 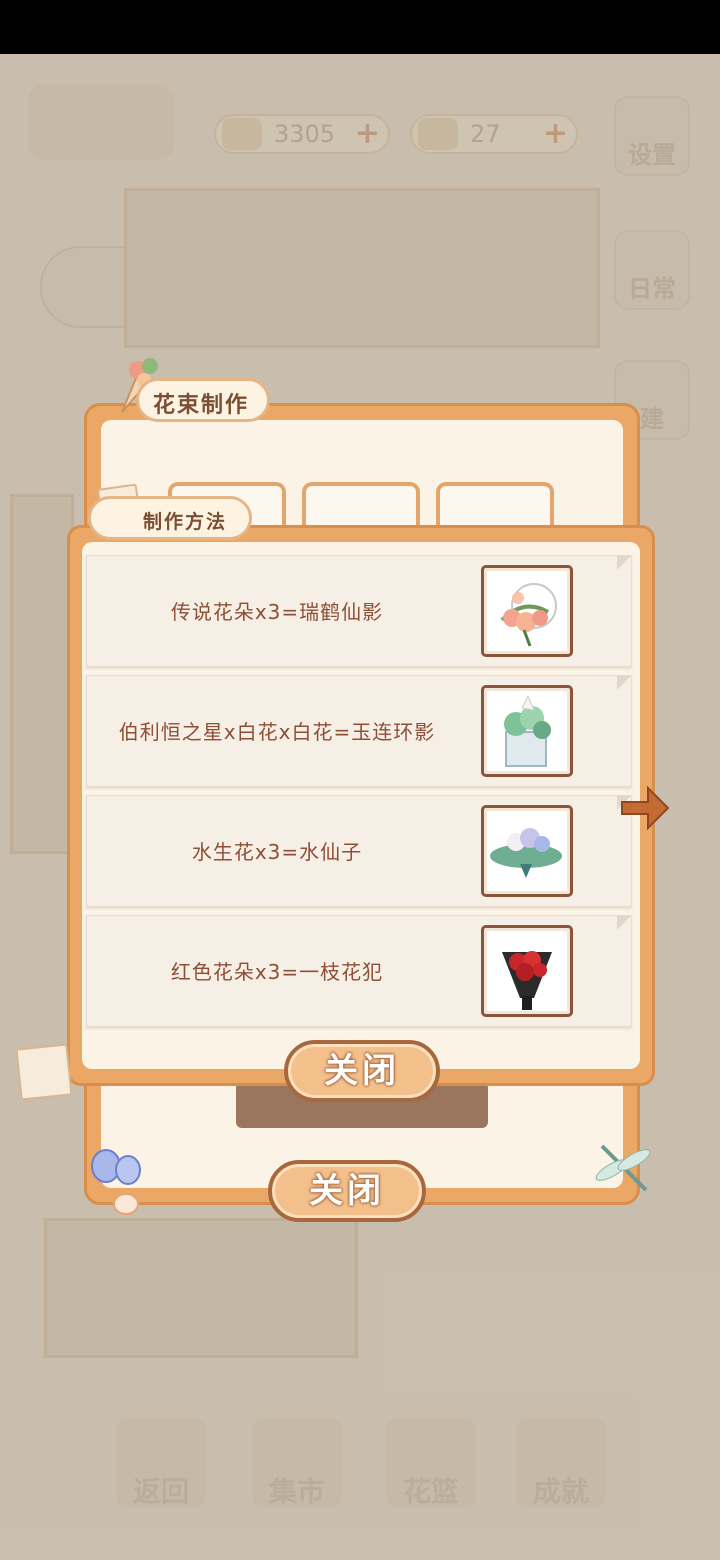 What do you see at coordinates (645, 808) in the screenshot?
I see `next-page-arrow-icon` at bounding box center [645, 808].